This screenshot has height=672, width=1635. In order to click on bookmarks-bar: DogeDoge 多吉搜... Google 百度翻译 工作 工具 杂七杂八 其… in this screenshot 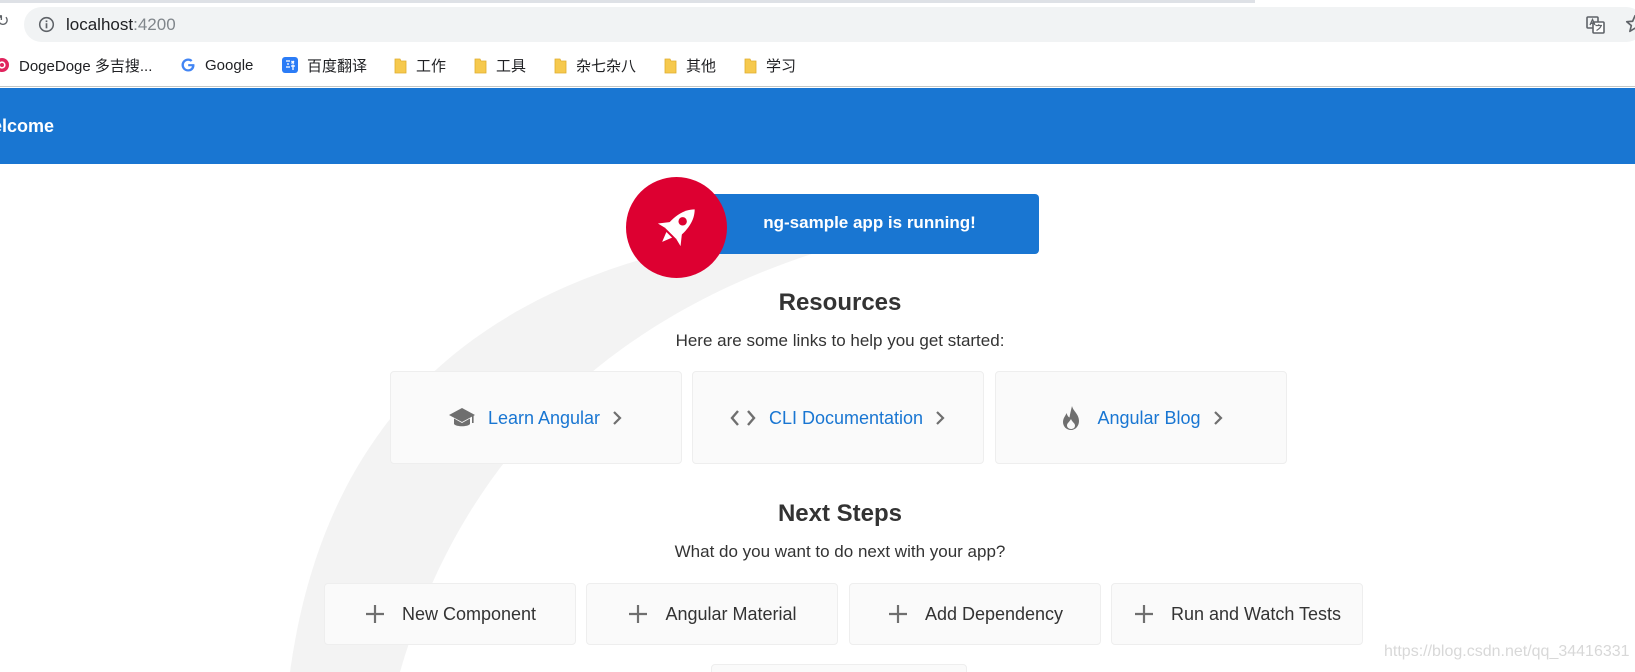, I will do `click(817, 65)`.